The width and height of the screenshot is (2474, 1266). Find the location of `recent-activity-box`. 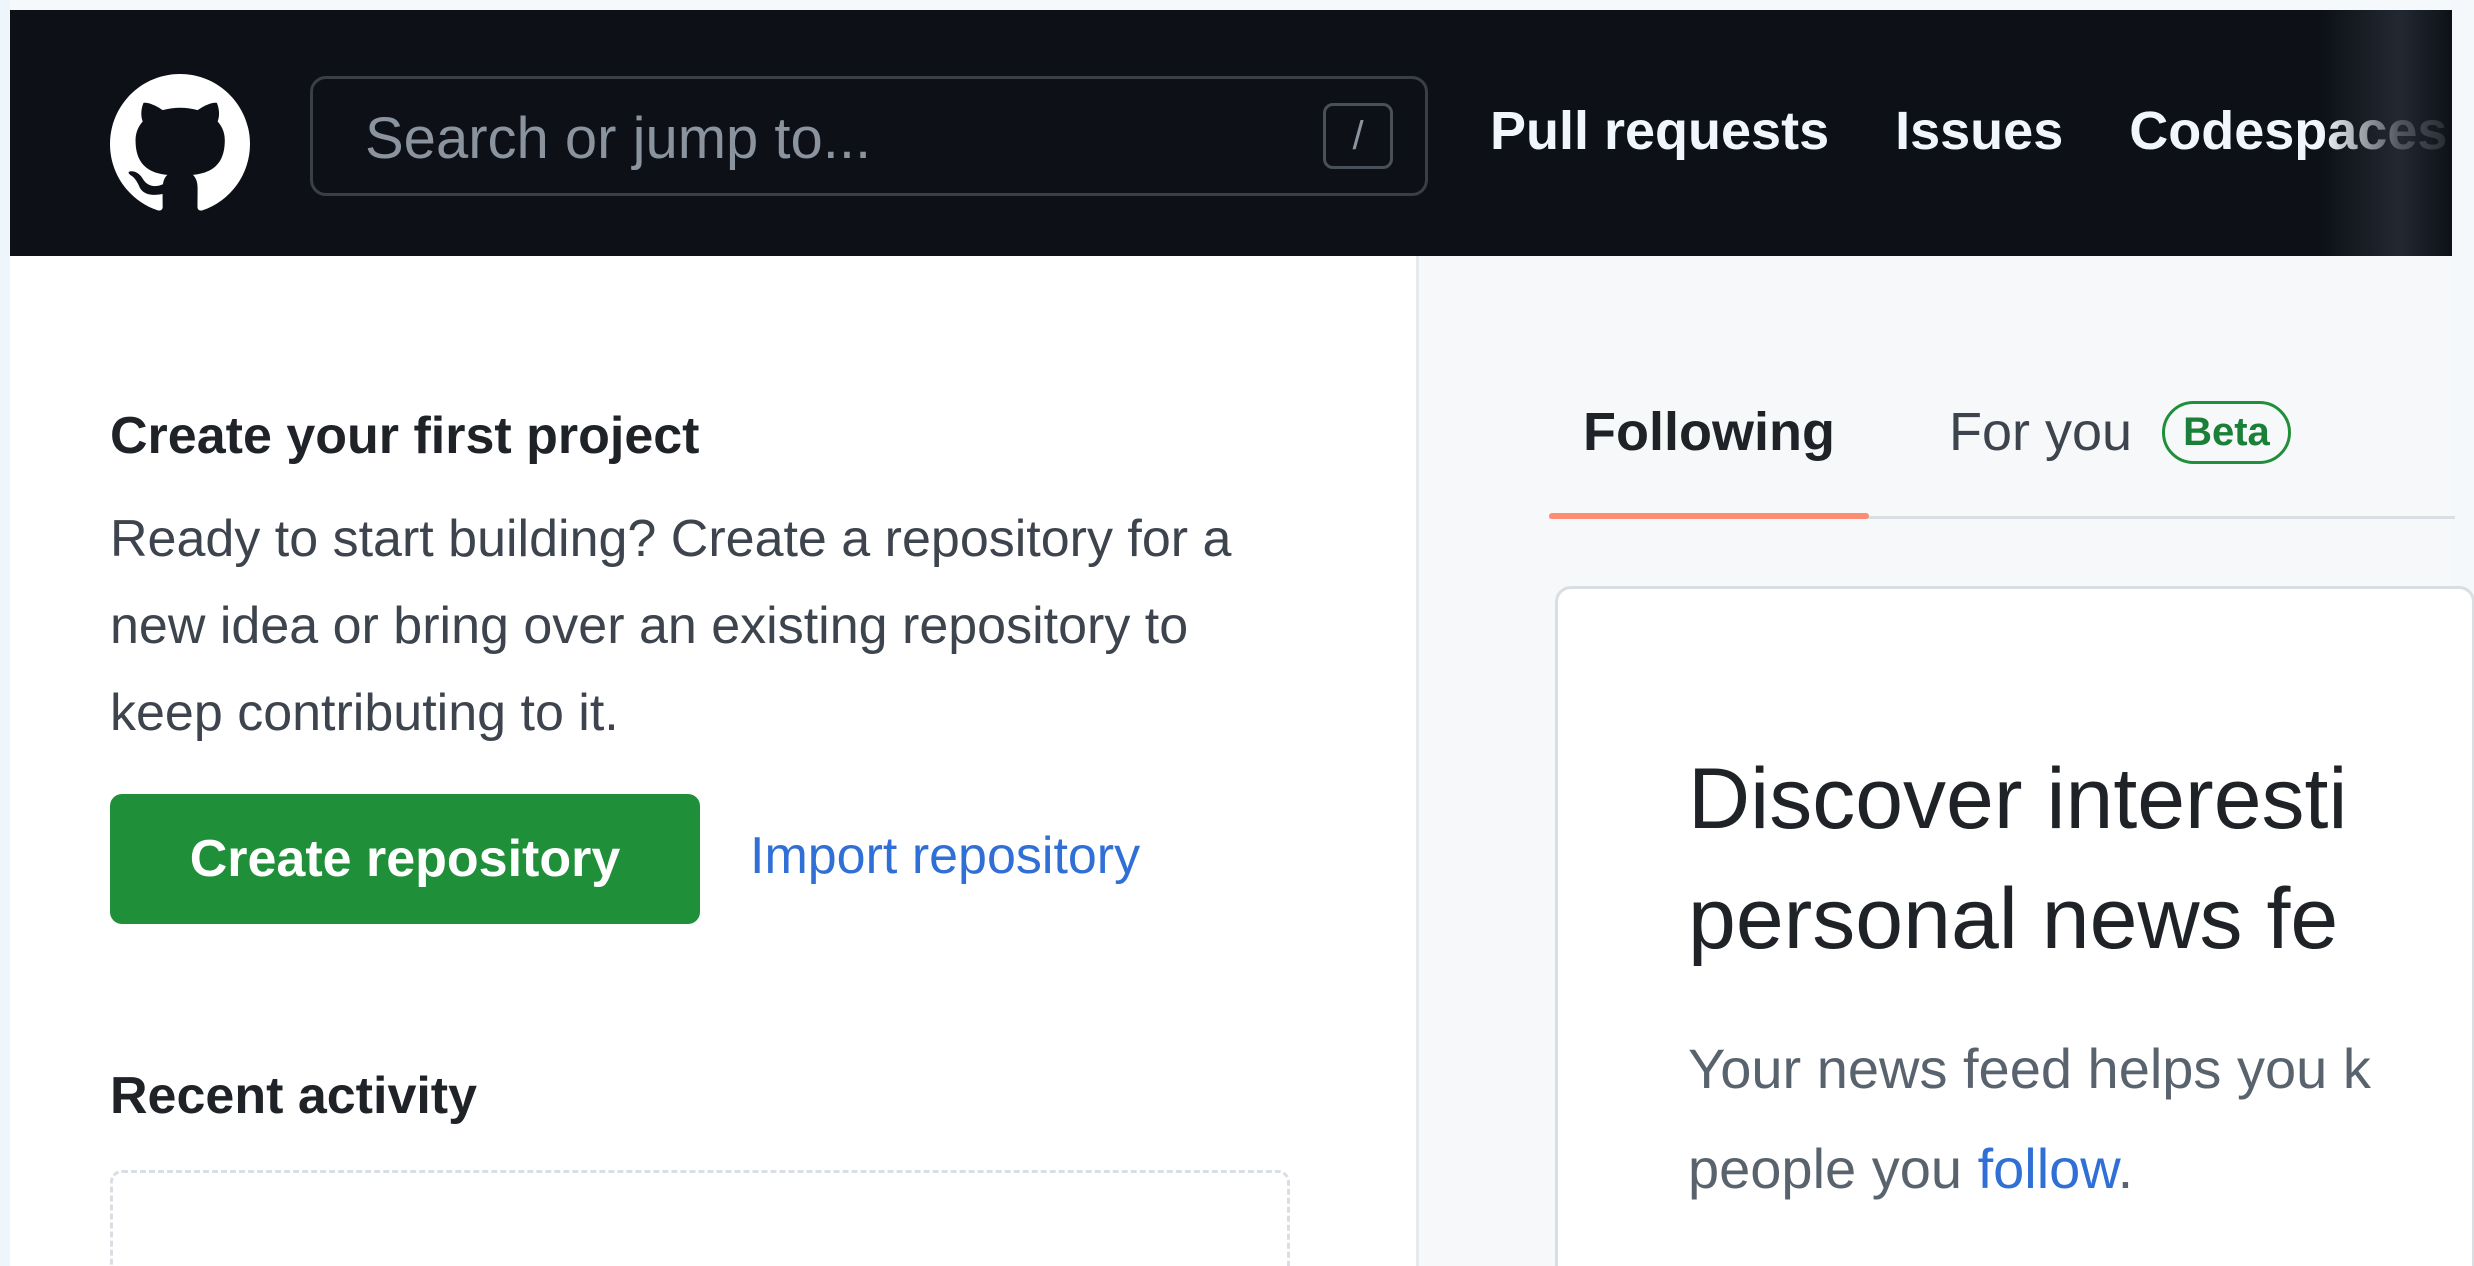

recent-activity-box is located at coordinates (700, 1218).